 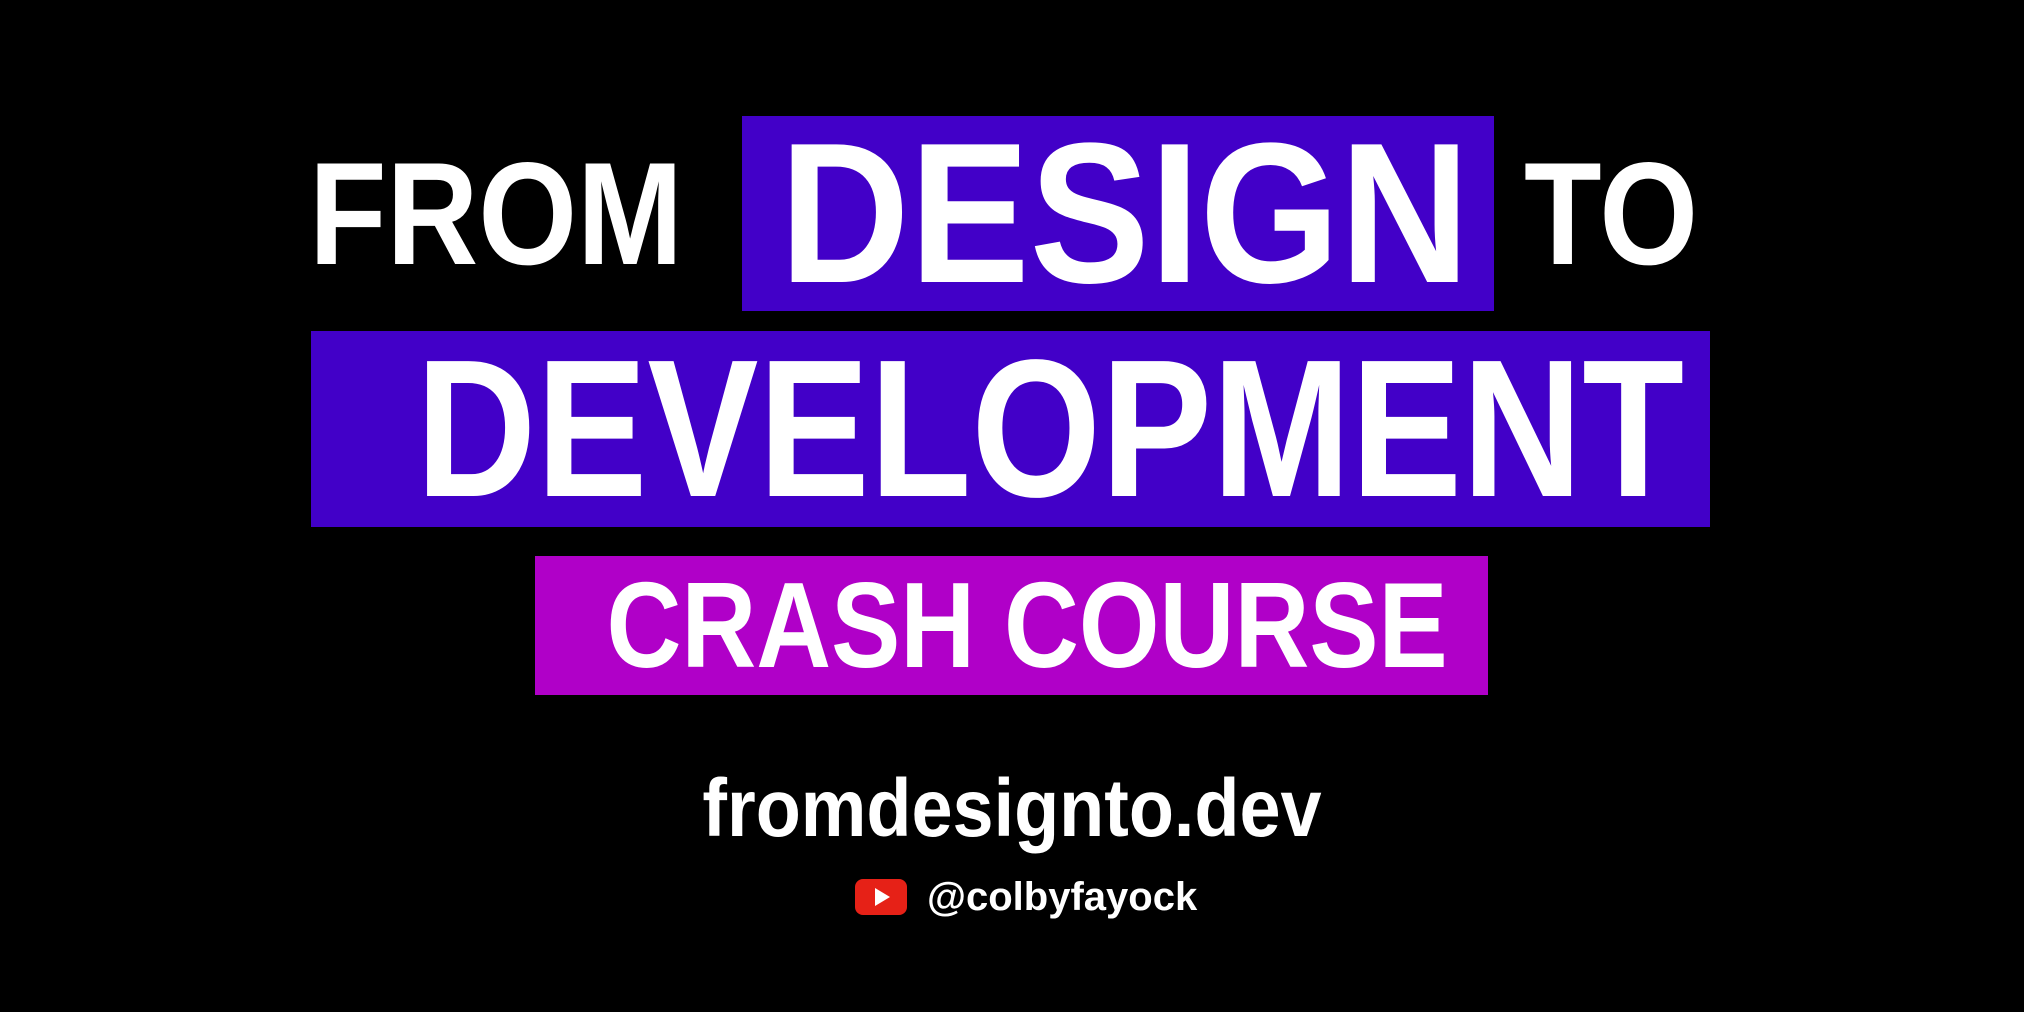 What do you see at coordinates (1010, 429) in the screenshot?
I see `development-highlight-box: DEVELOPMENT` at bounding box center [1010, 429].